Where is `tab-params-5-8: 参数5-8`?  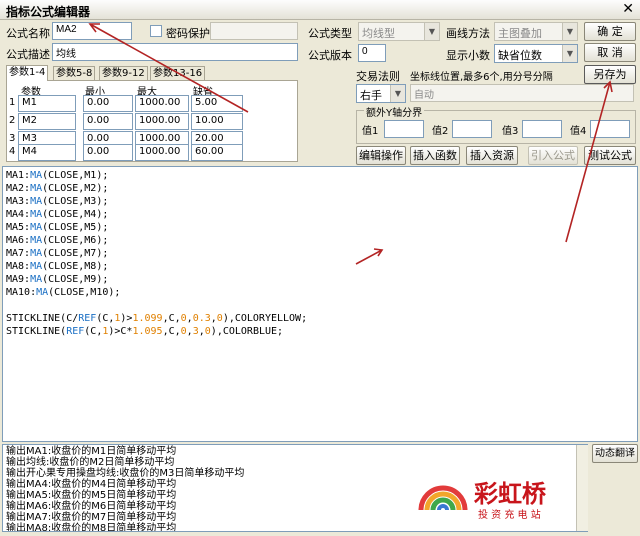
tab-params-5-8: 参数5-8 is located at coordinates (74, 73).